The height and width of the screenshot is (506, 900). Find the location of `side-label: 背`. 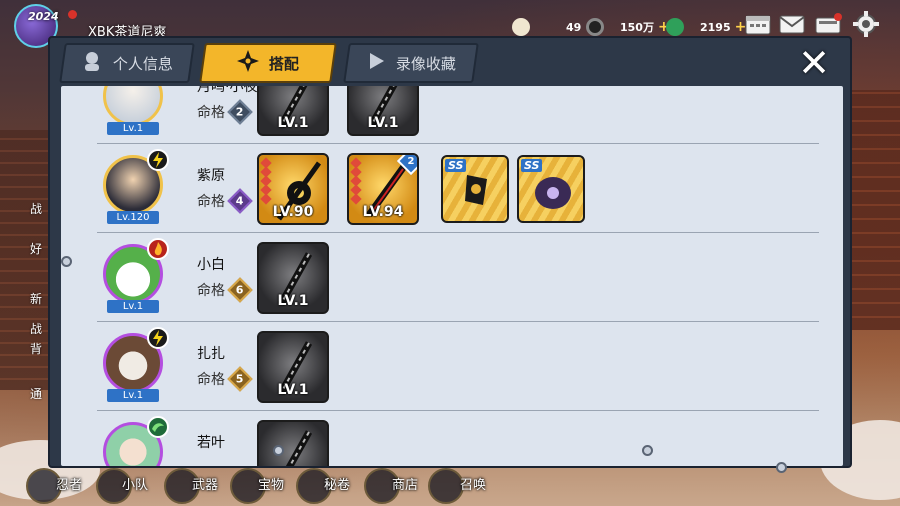

side-label: 背 is located at coordinates (36, 348).